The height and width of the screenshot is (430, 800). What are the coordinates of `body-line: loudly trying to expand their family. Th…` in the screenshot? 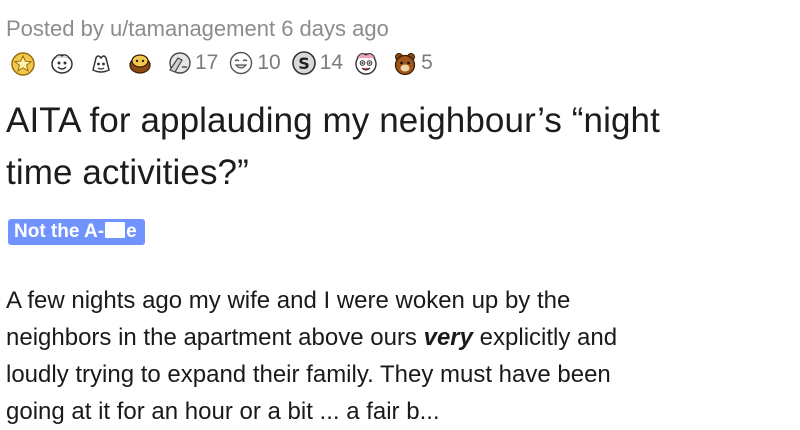 It's located at (308, 374).